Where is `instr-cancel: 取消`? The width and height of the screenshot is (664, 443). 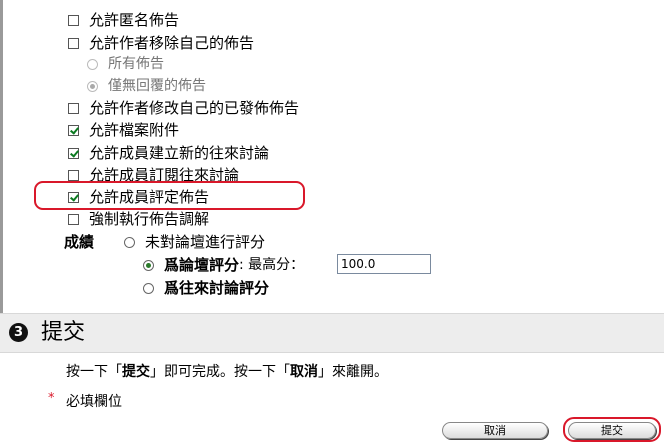
instr-cancel: 取消 is located at coordinates (304, 372).